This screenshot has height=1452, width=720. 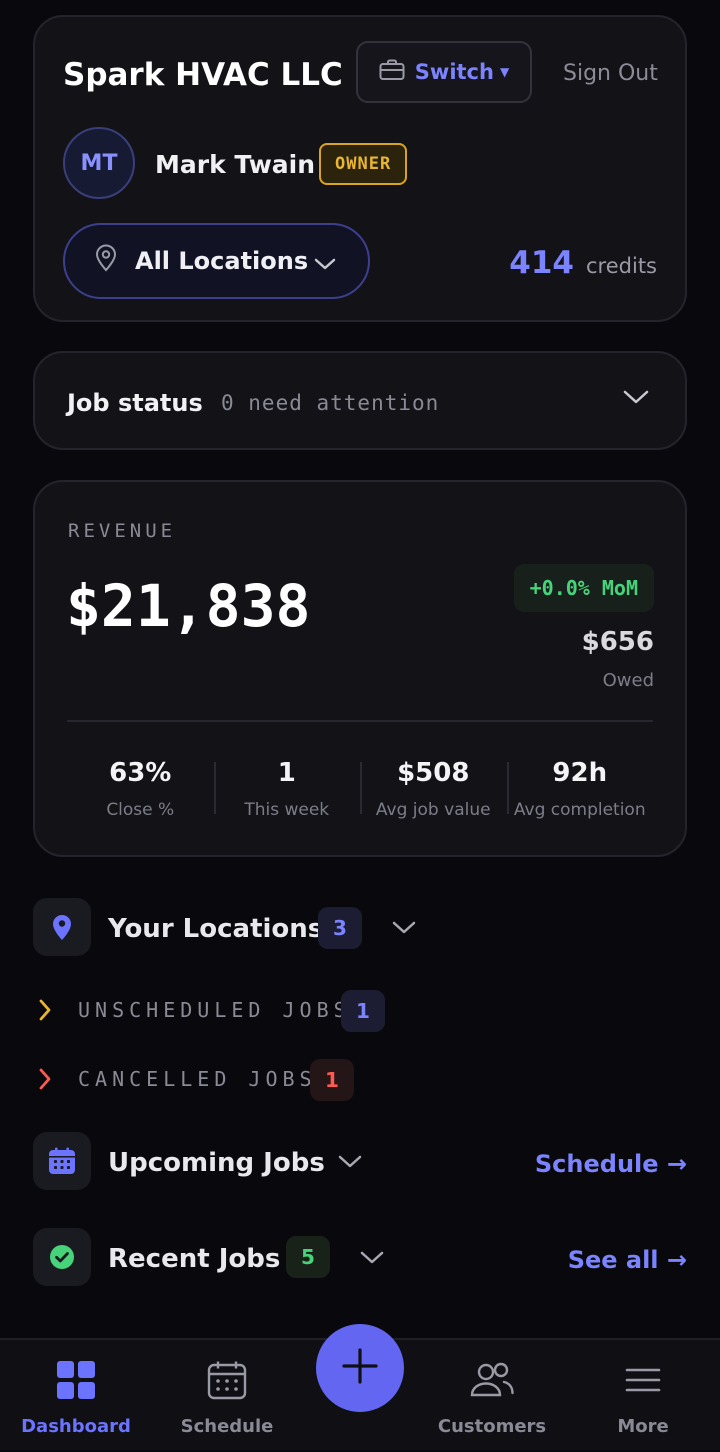 I want to click on switch-business-button: Switch ▼, so click(x=444, y=72).